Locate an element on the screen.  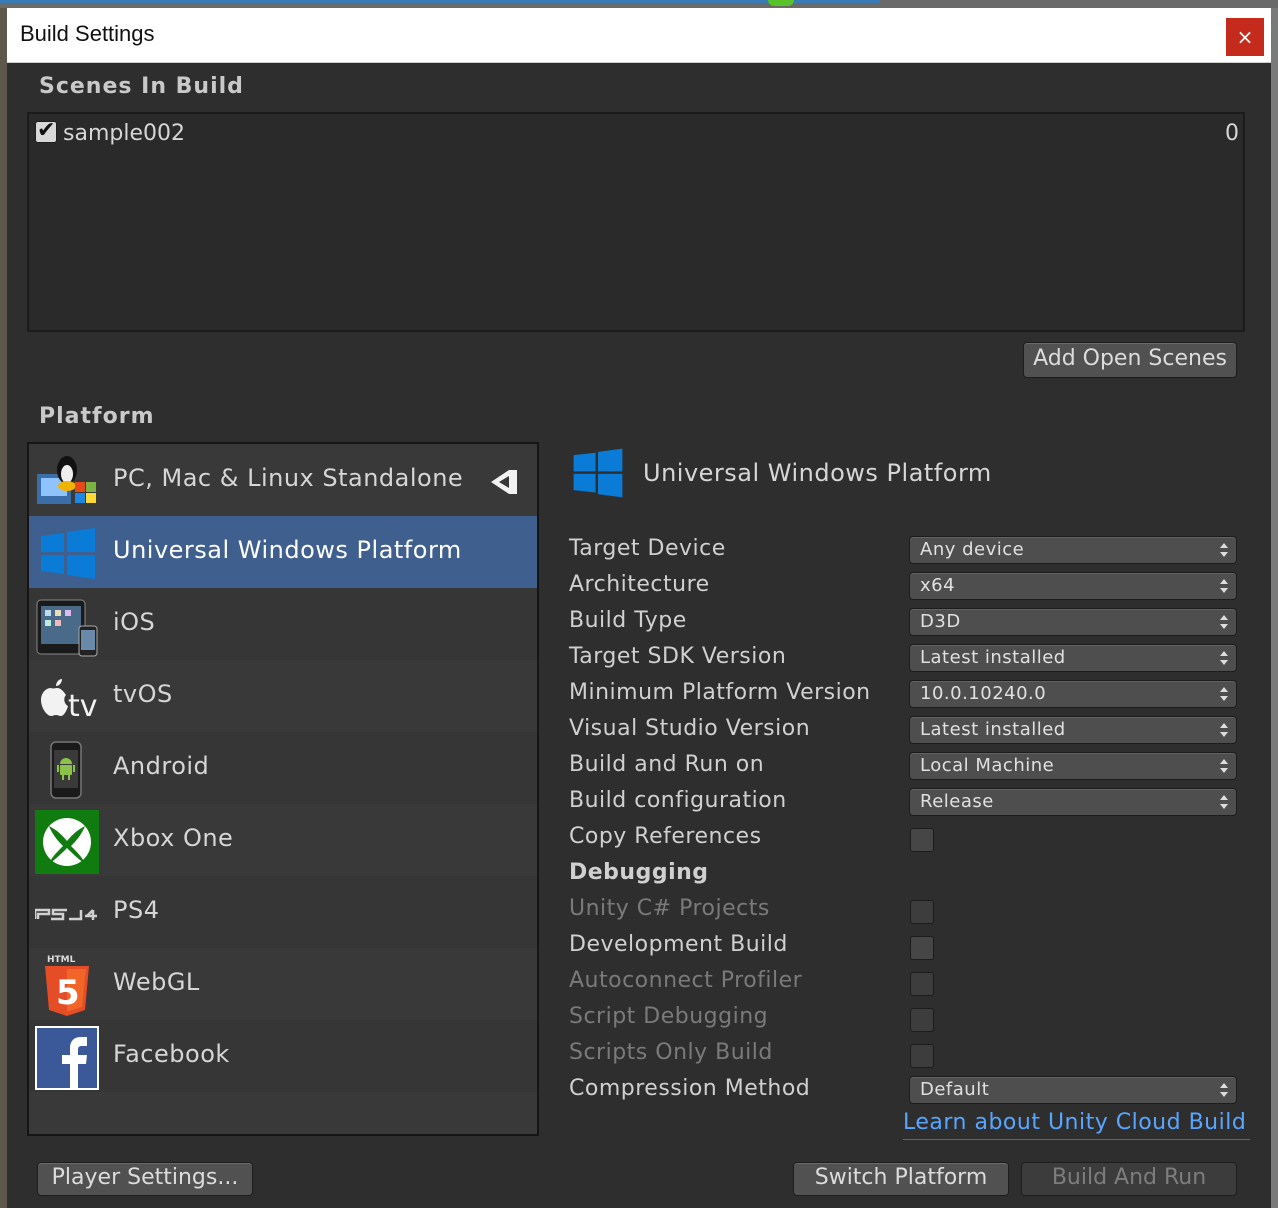
scene-index: 0 is located at coordinates (1232, 133).